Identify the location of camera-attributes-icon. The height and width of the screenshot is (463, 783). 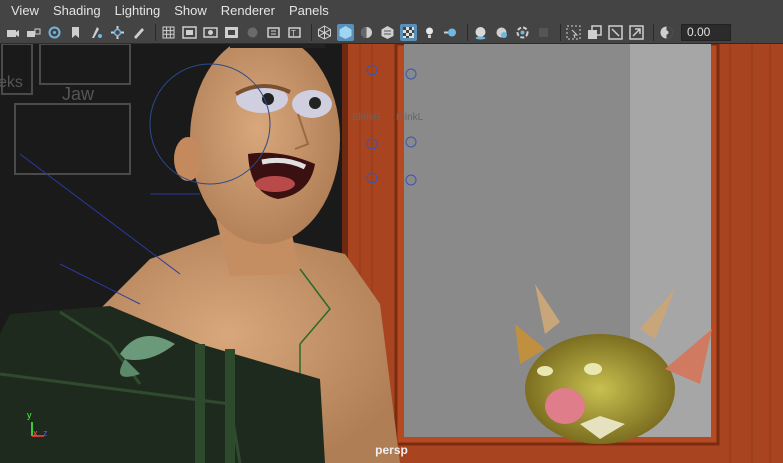
(54, 32).